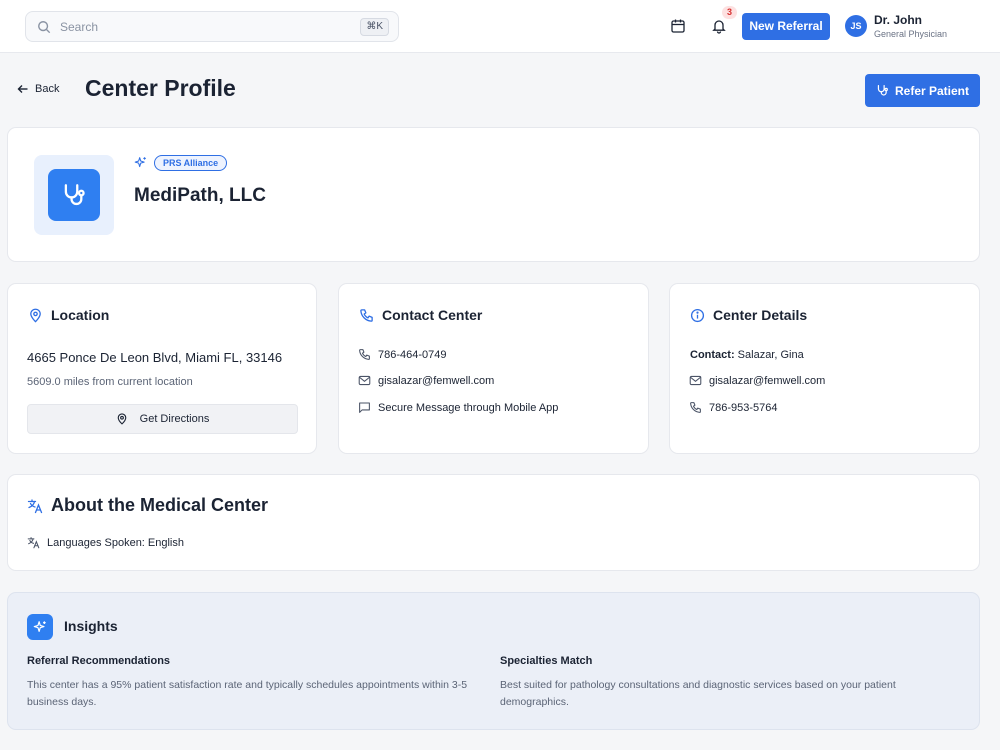  What do you see at coordinates (932, 90) in the screenshot?
I see `refer-patient-label: Refer Patient` at bounding box center [932, 90].